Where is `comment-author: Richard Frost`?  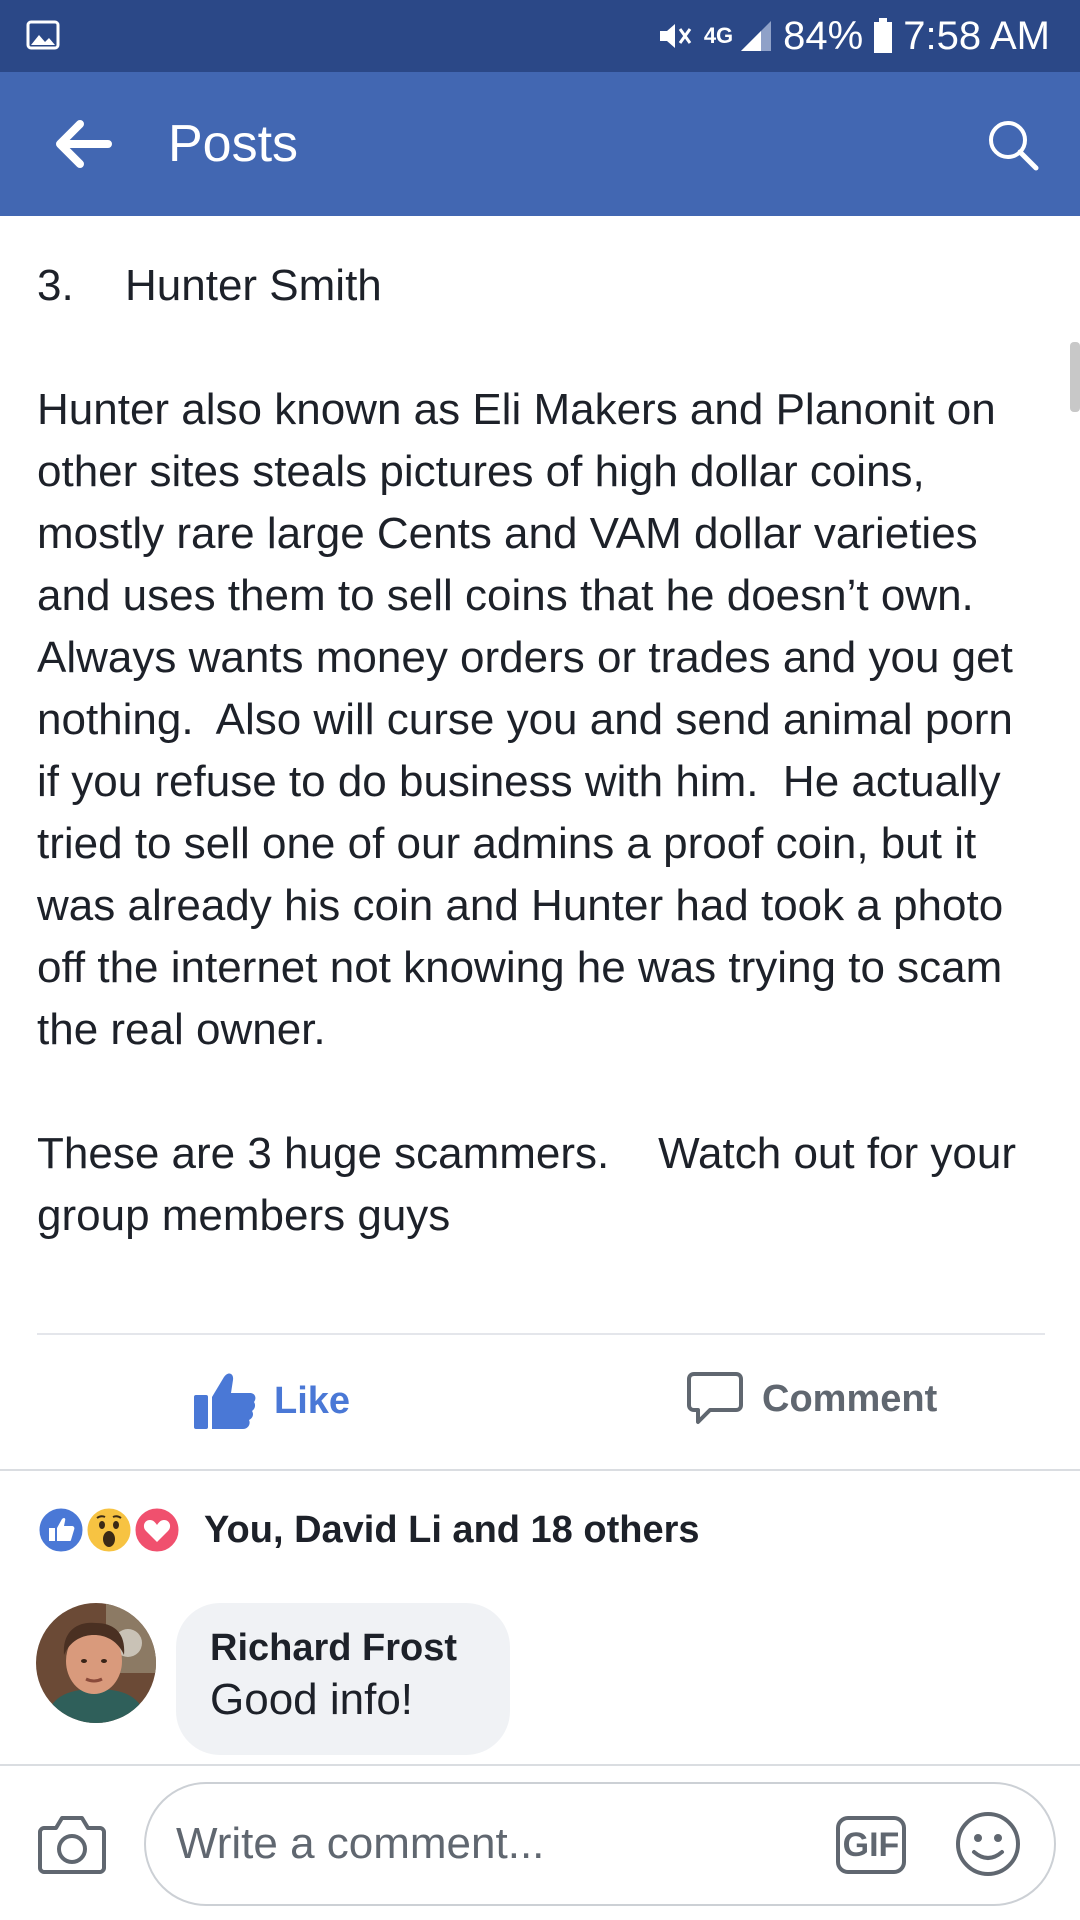 comment-author: Richard Frost is located at coordinates (343, 1648).